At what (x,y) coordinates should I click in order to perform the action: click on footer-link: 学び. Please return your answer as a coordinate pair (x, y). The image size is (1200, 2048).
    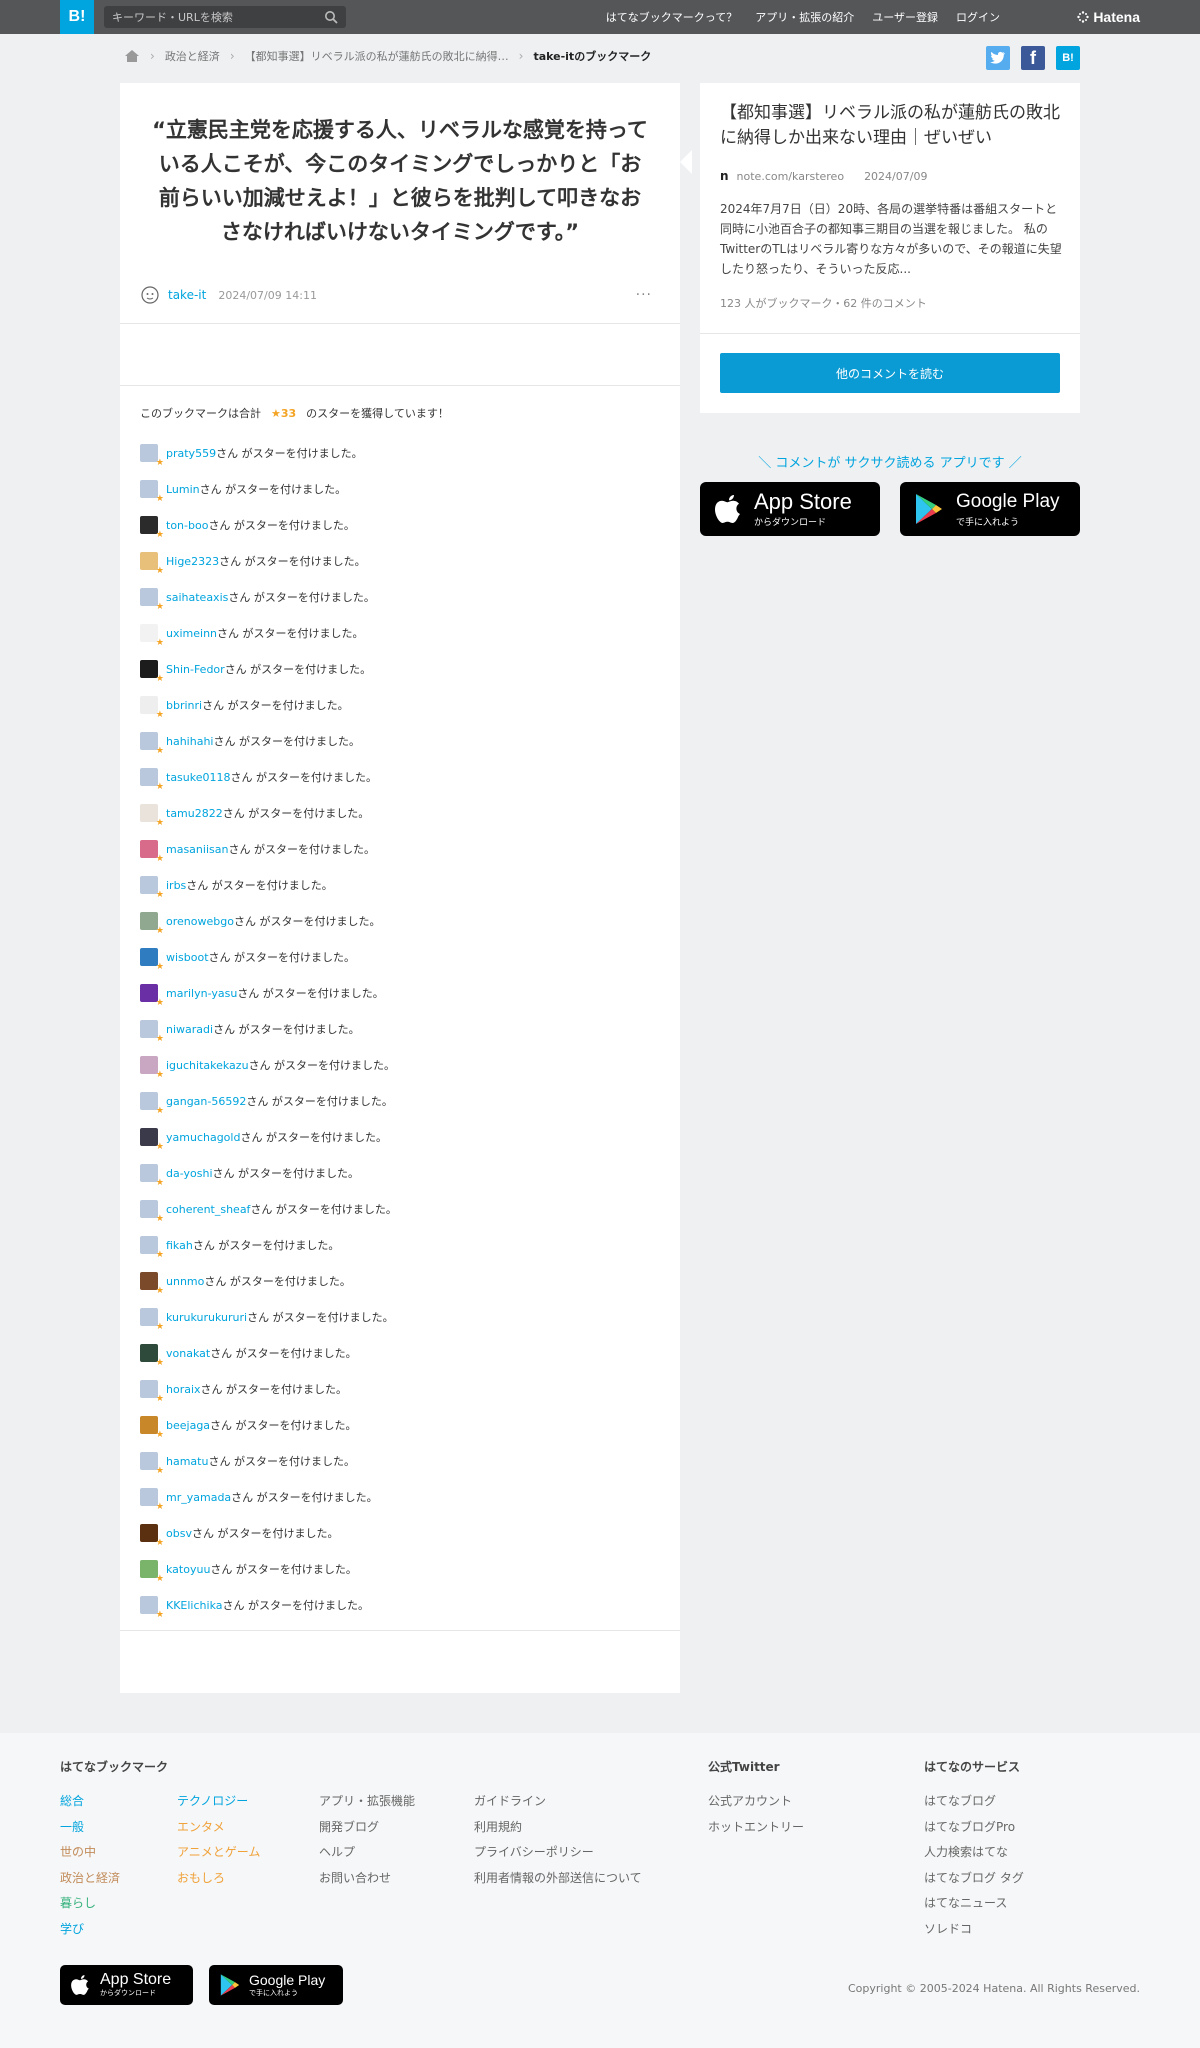
    Looking at the image, I should click on (114, 1930).